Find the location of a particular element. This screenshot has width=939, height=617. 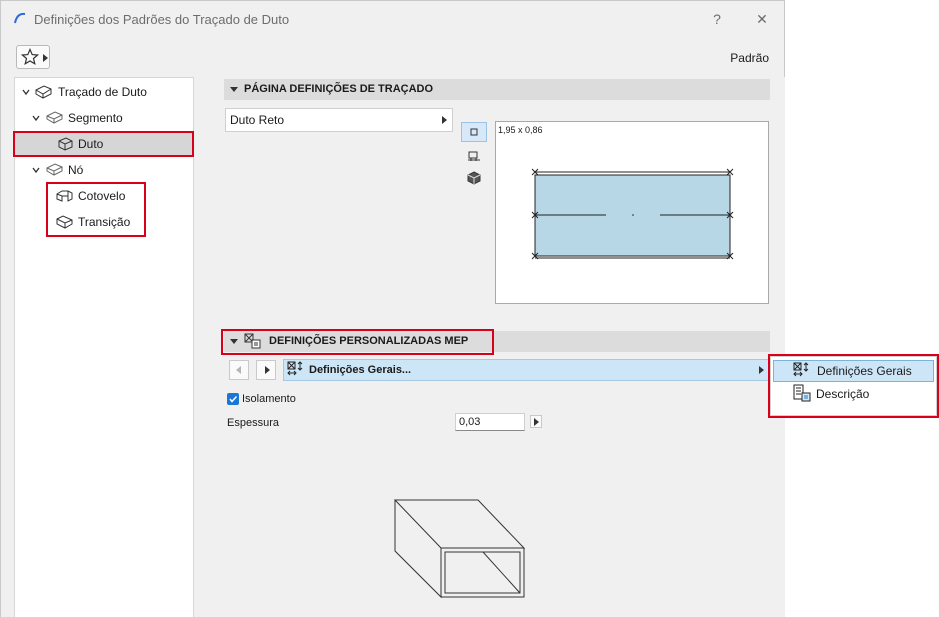

duct-section-drawing is located at coordinates (632, 214).